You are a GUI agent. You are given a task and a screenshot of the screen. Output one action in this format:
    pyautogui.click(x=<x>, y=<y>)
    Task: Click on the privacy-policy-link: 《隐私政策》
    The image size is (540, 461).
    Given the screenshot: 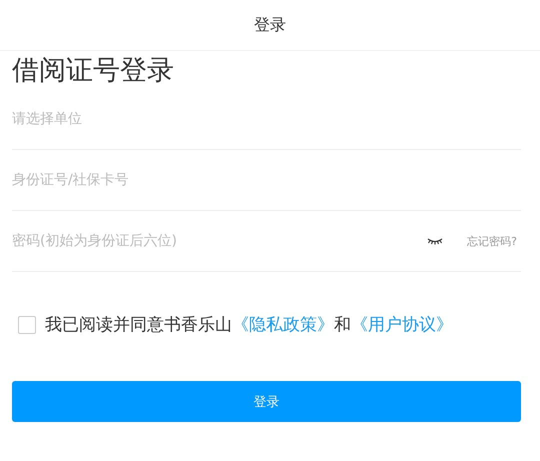 What is the action you would take?
    pyautogui.click(x=283, y=325)
    